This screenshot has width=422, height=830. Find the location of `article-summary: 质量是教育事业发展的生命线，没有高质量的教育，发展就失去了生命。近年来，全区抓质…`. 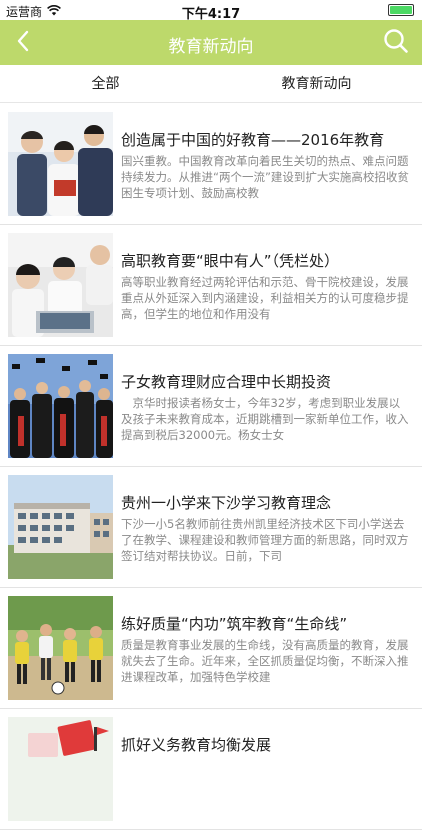

article-summary: 质量是教育事业发展的生命线，没有高质量的教育，发展就失去了生命。近年来，全区抓质… is located at coordinates (265, 661).